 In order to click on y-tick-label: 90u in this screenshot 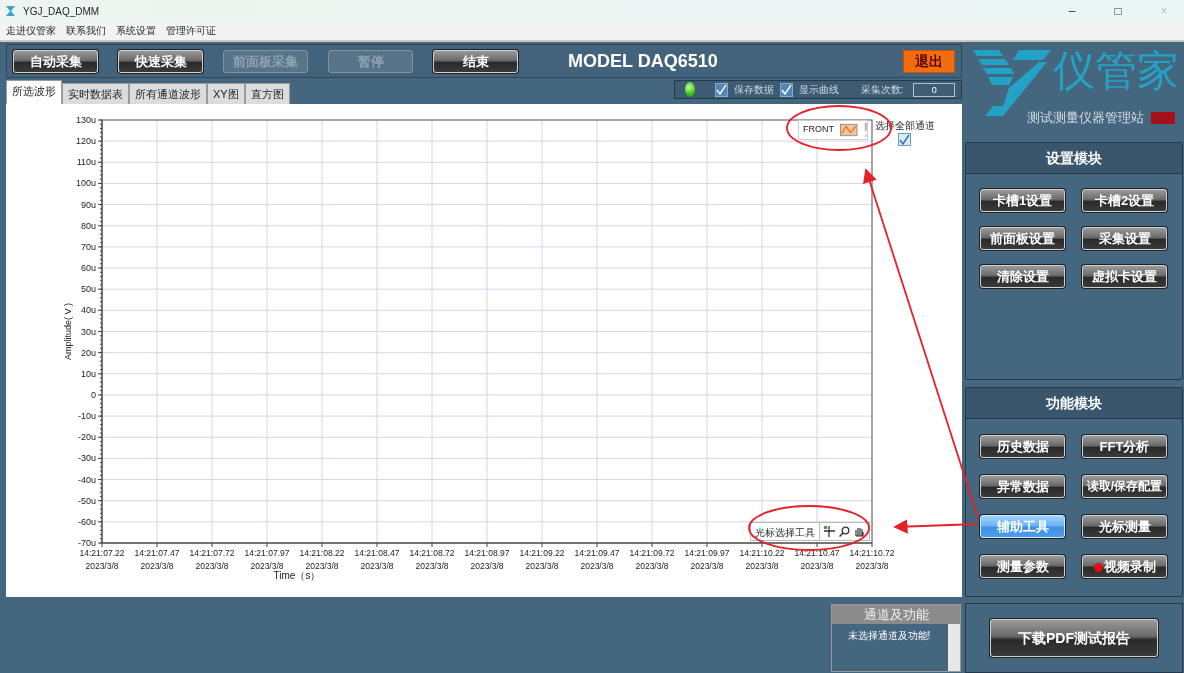, I will do `click(88, 204)`.